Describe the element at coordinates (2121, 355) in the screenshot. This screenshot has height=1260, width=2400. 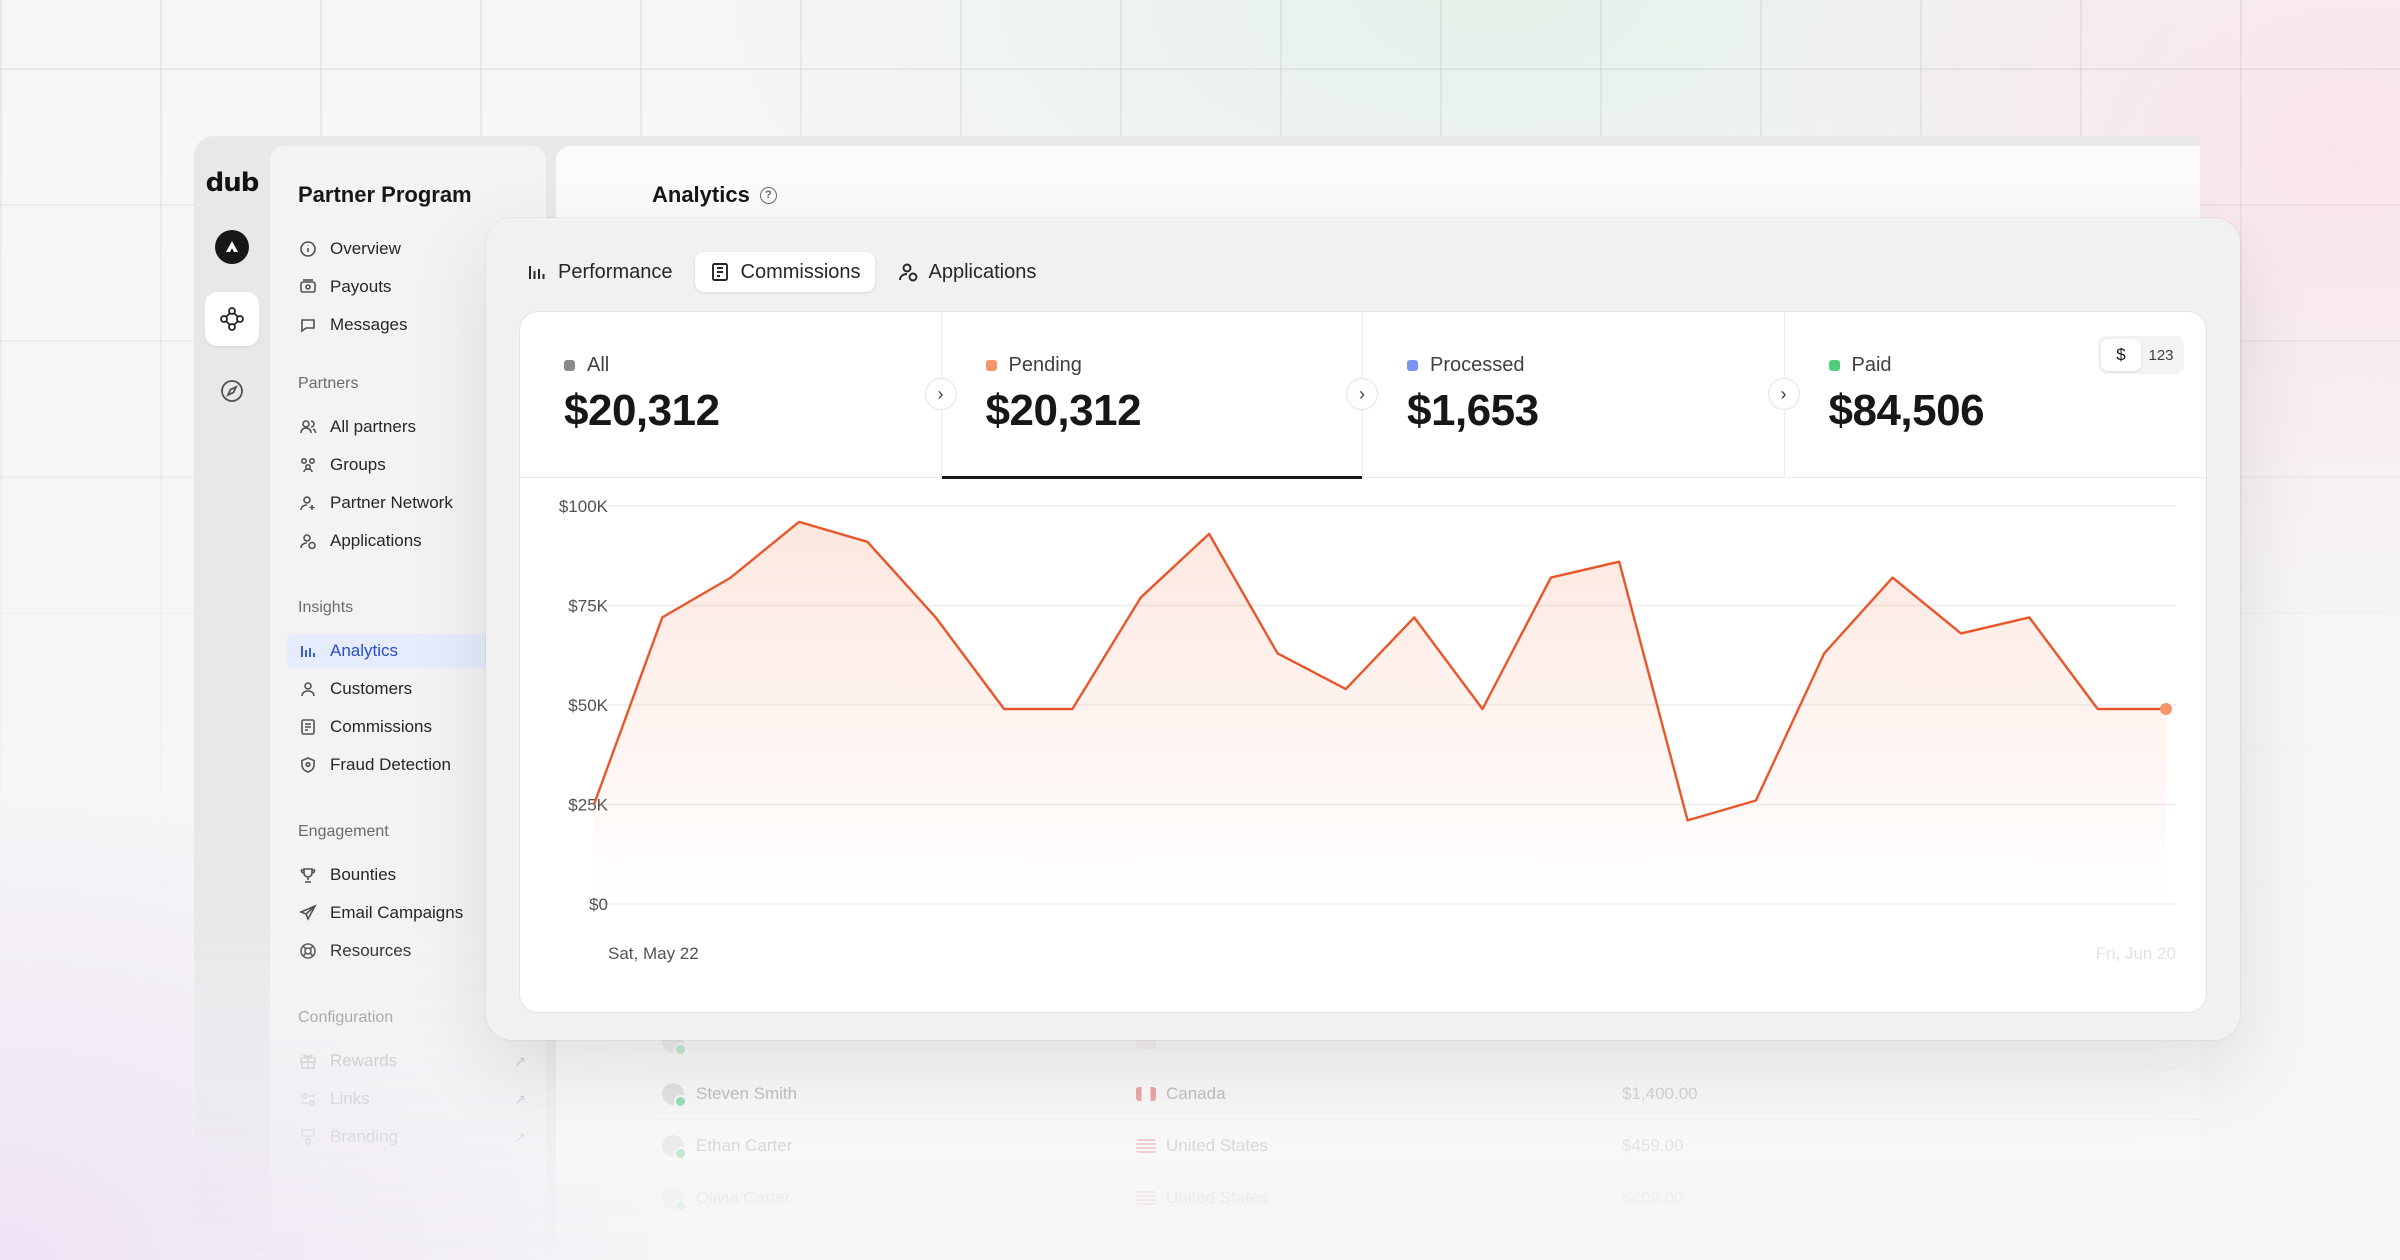
I see `currency-toggle-button: $` at that location.